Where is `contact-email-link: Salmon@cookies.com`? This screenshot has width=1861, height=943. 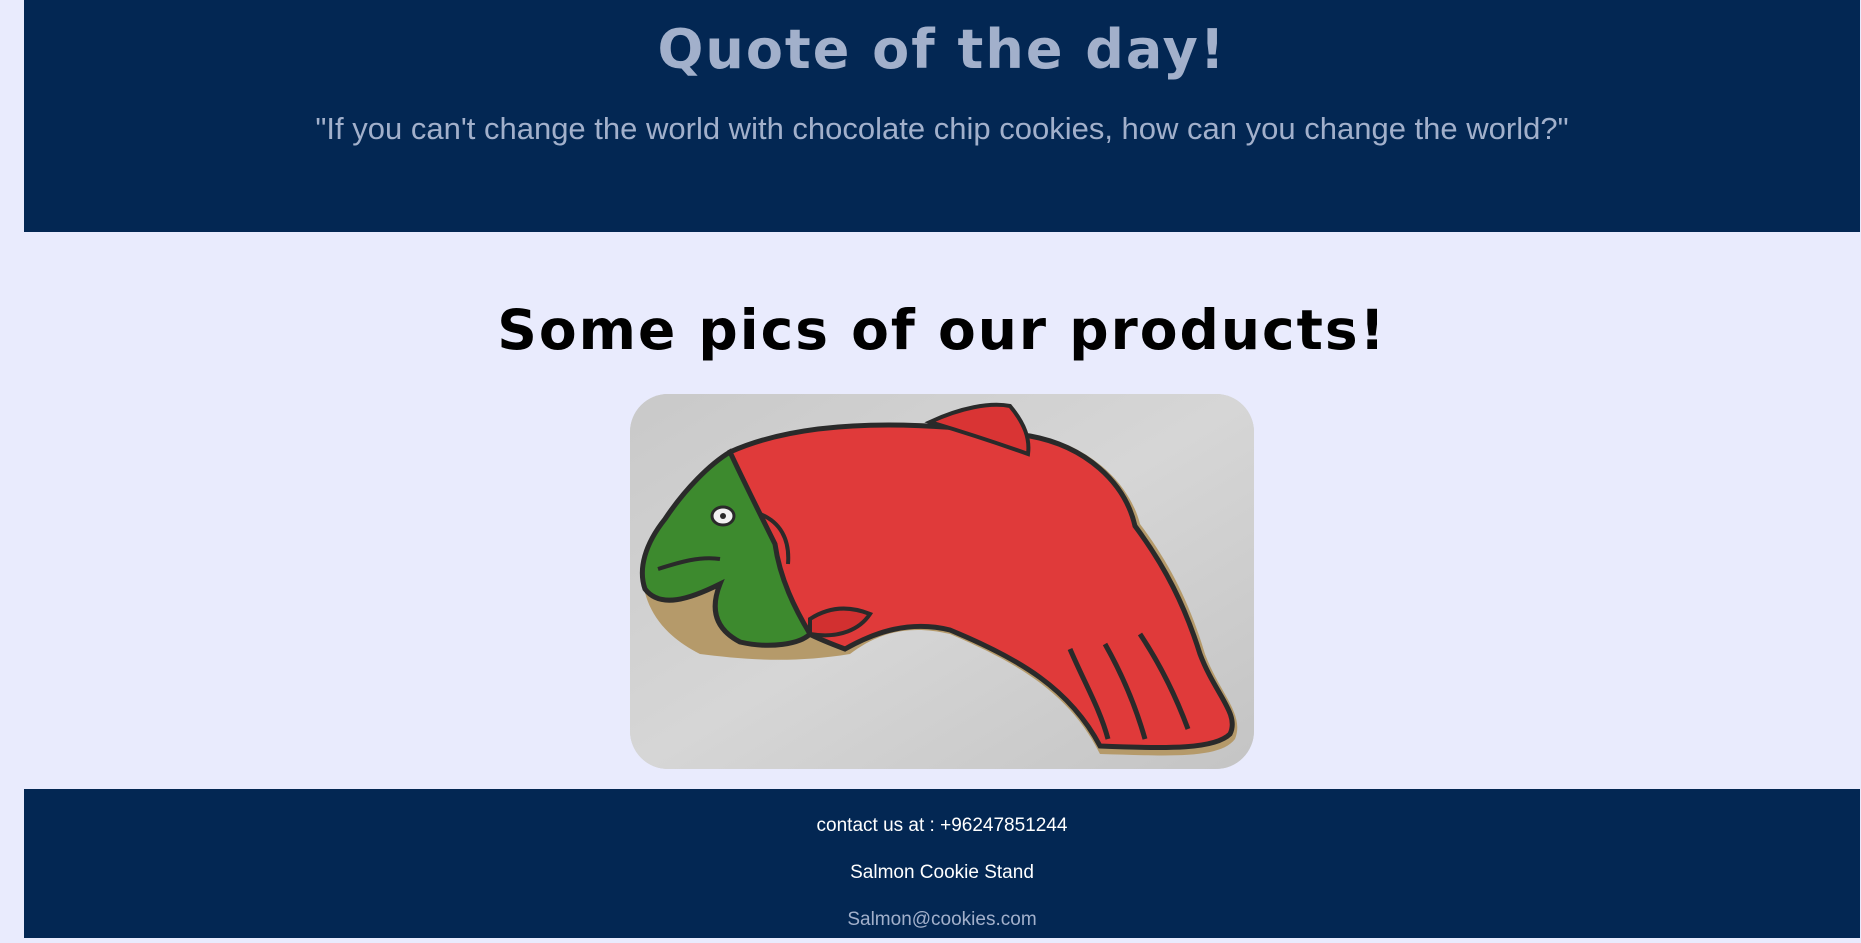 contact-email-link: Salmon@cookies.com is located at coordinates (942, 907).